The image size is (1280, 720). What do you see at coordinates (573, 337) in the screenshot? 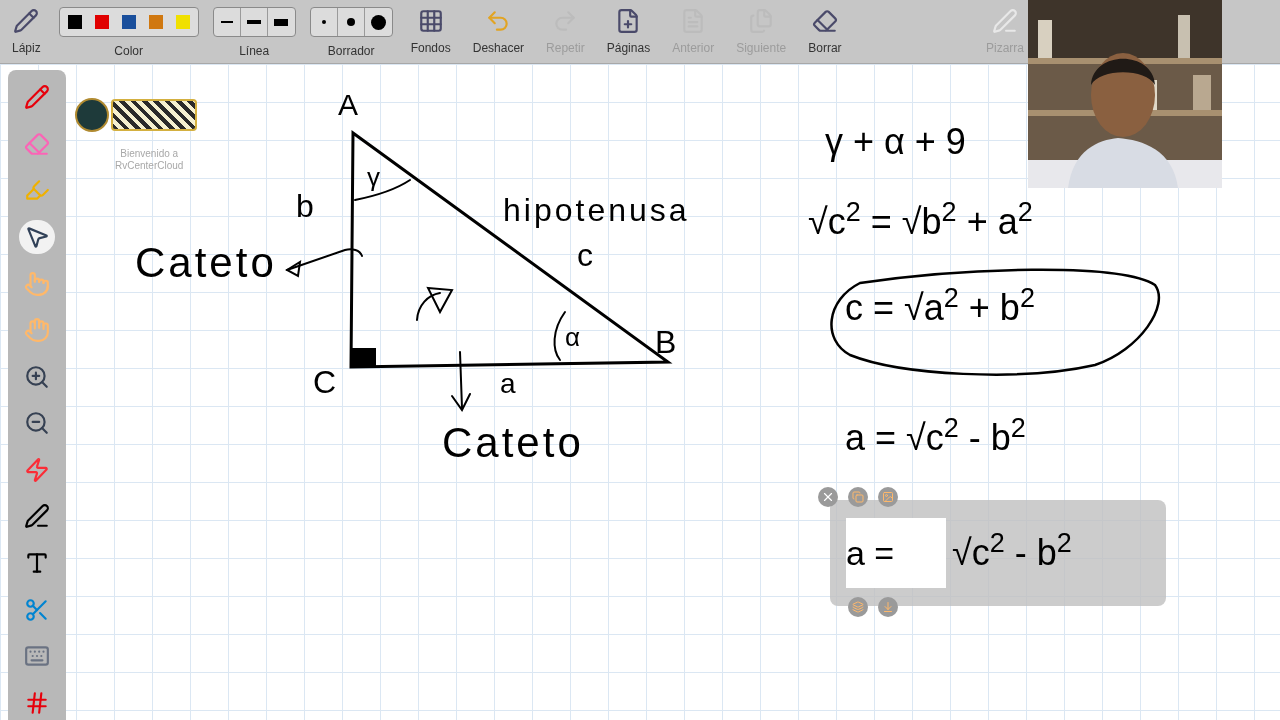
I see `handwritten-label: α` at bounding box center [573, 337].